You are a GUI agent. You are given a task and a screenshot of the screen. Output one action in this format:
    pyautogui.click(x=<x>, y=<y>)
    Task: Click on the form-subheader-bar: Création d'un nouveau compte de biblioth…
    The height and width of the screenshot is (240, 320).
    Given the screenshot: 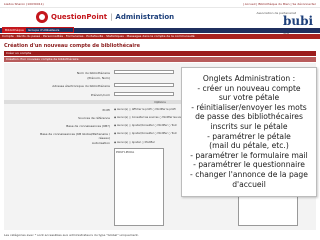 What is the action you would take?
    pyautogui.click(x=160, y=59)
    